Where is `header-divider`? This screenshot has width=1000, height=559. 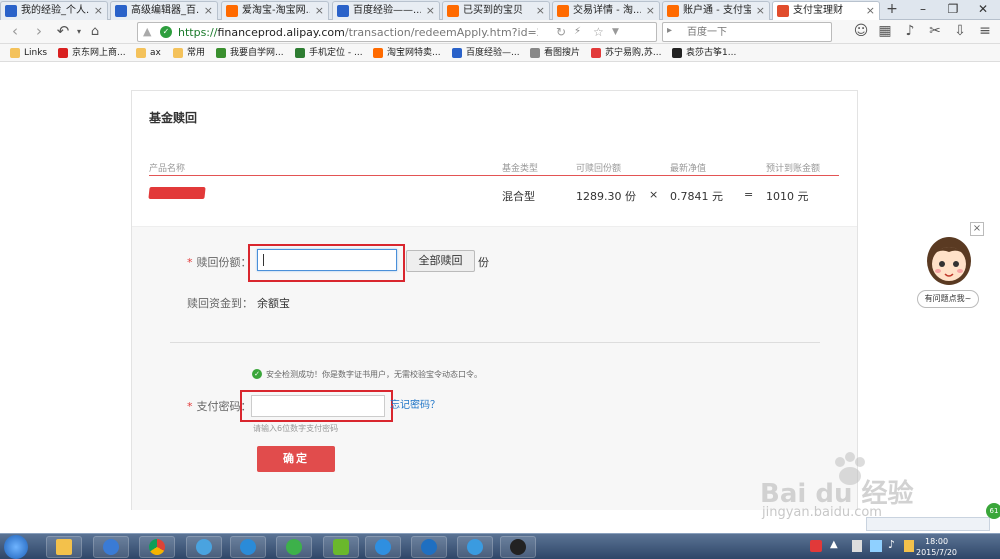 header-divider is located at coordinates (494, 175).